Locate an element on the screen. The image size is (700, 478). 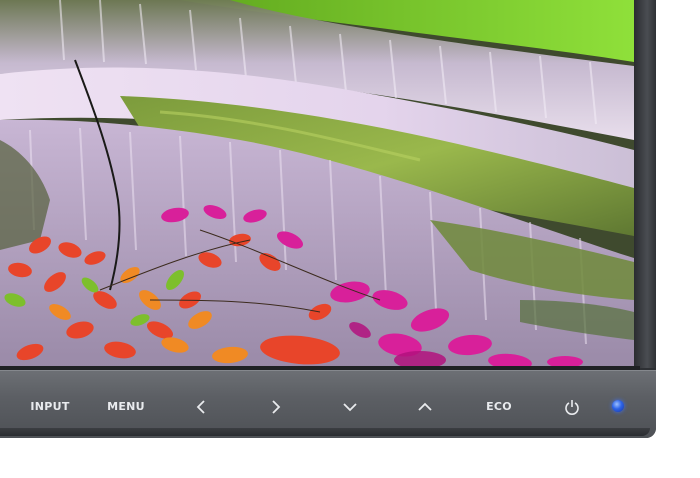
chevron-down-icon is located at coordinates (350, 407).